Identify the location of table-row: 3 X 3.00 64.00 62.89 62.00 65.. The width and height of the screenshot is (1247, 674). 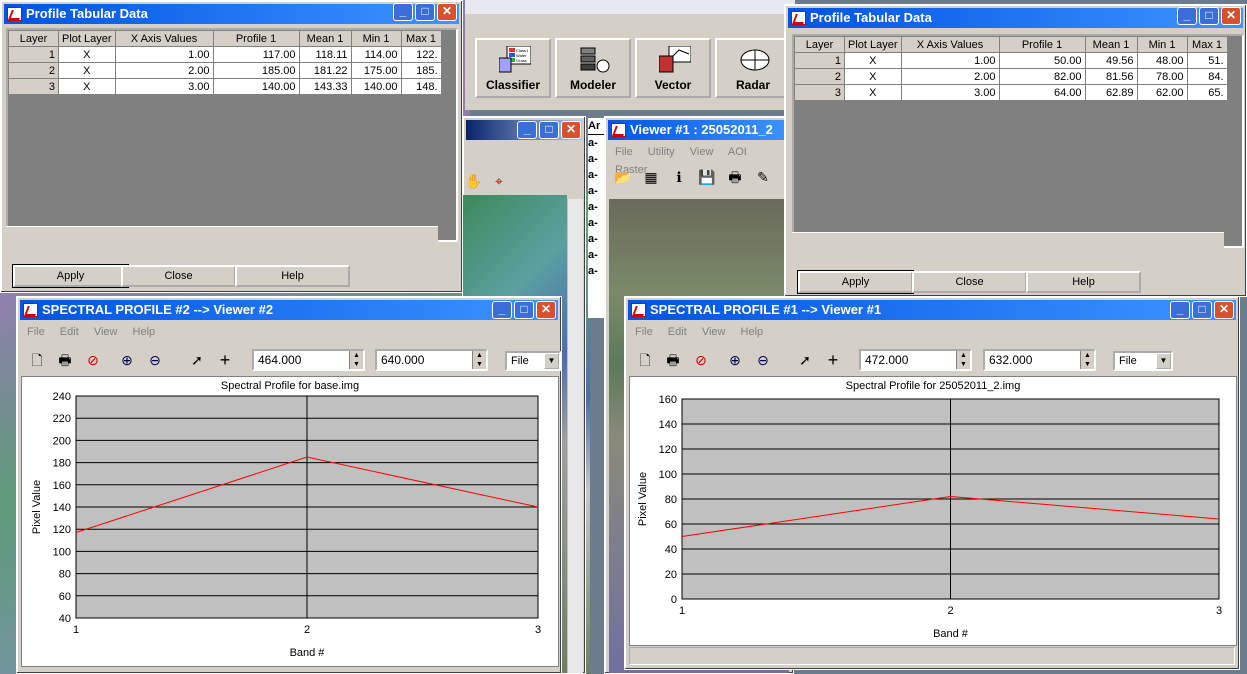
(1011, 92).